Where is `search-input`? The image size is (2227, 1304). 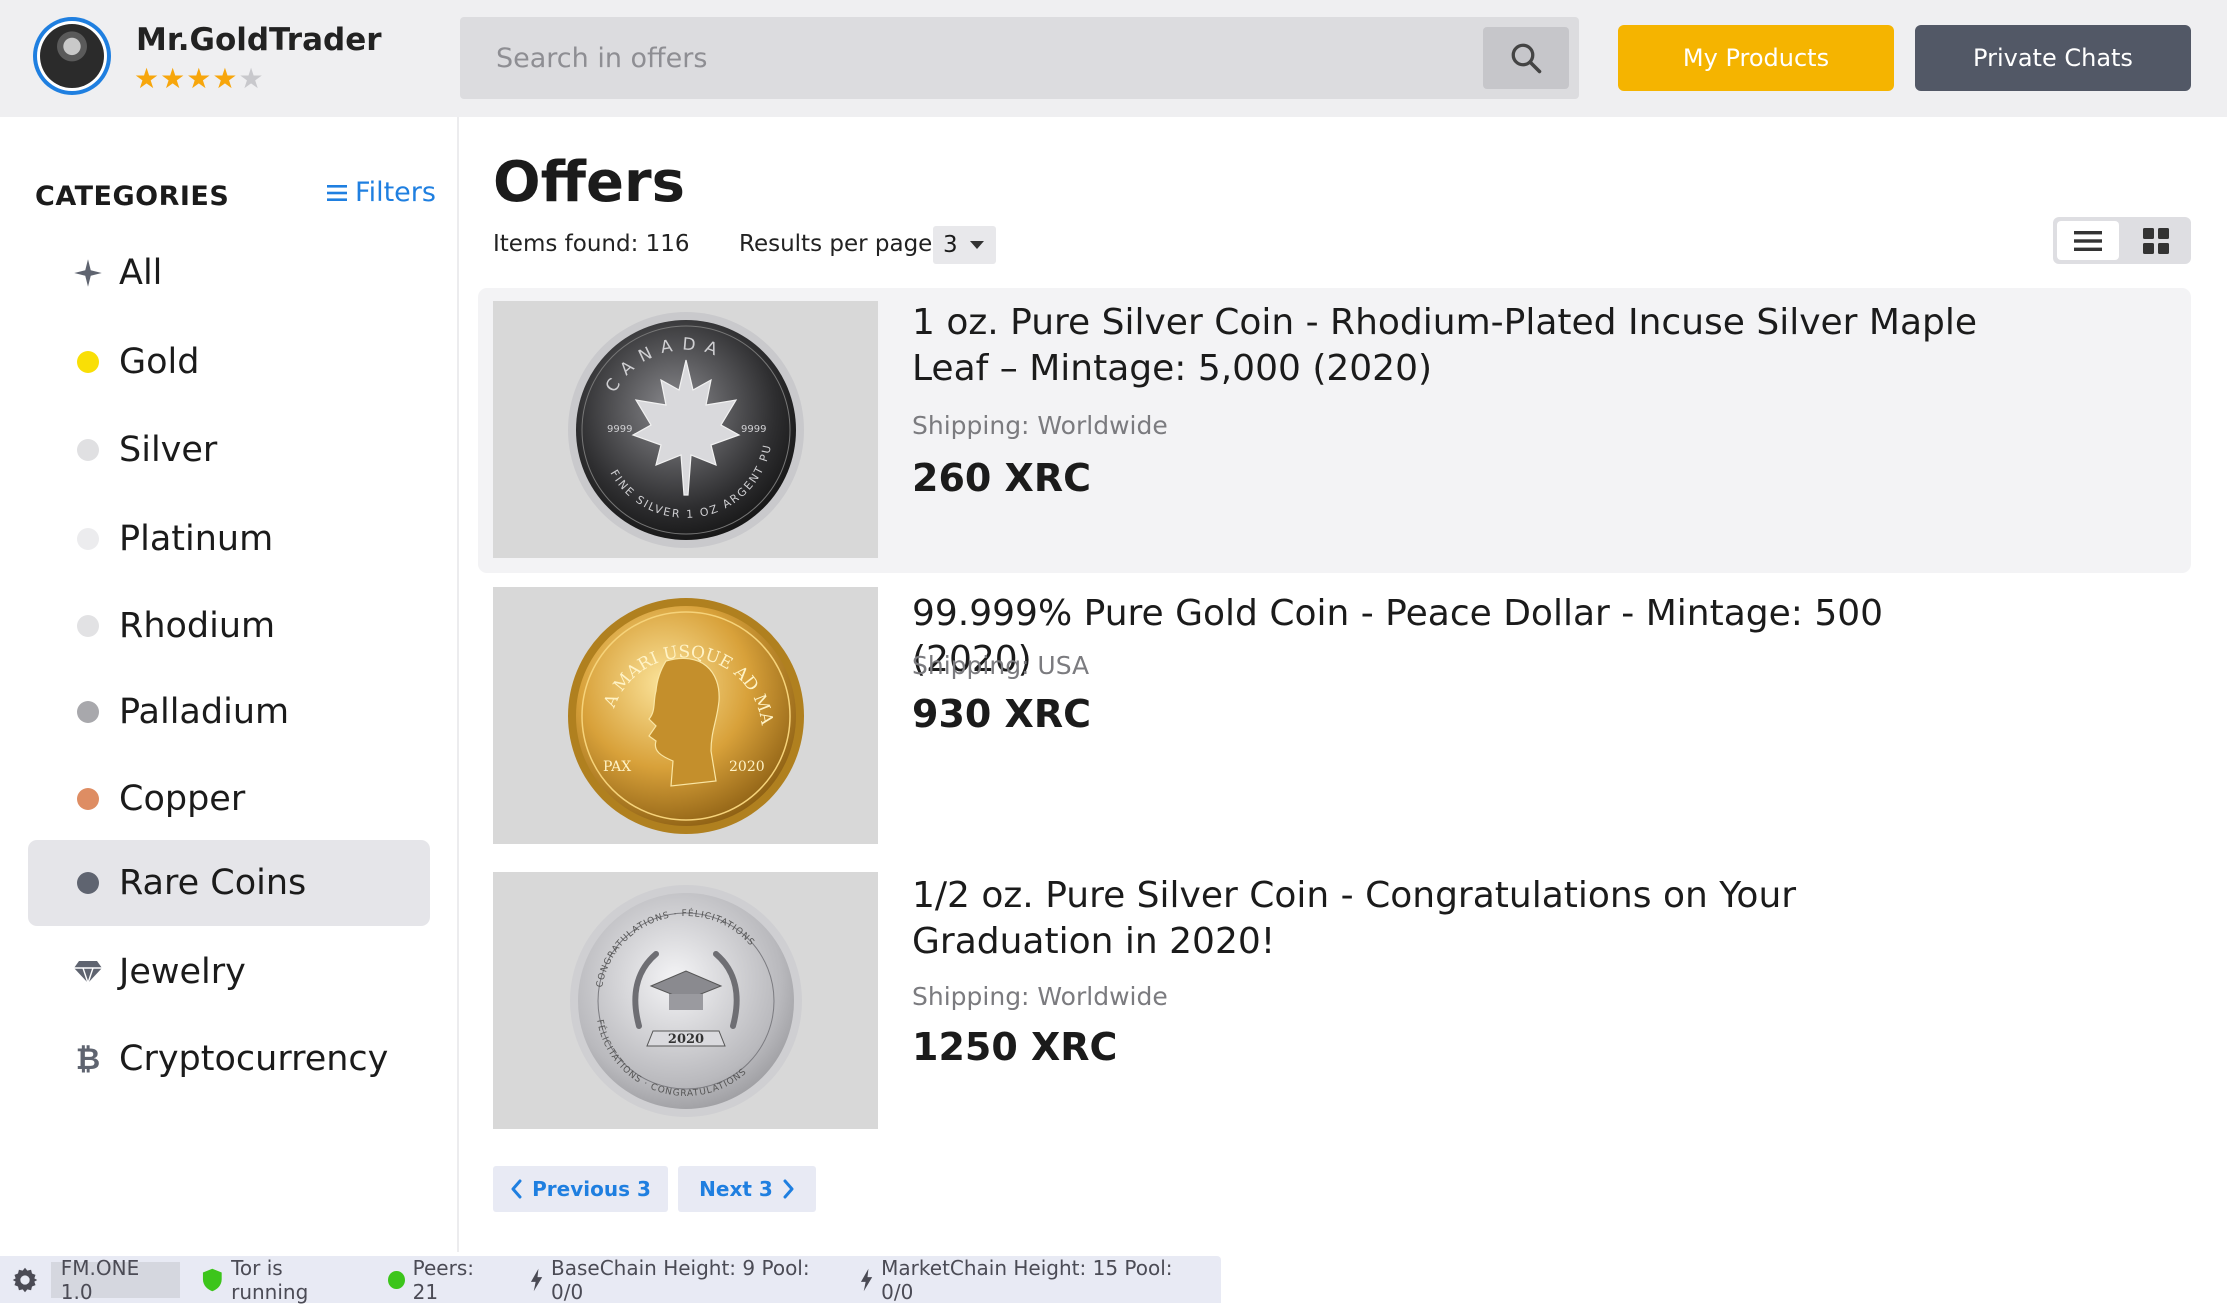 search-input is located at coordinates (970, 58).